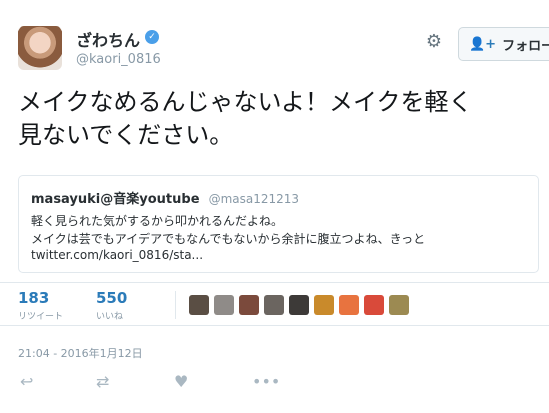 Image resolution: width=549 pixels, height=413 pixels. What do you see at coordinates (245, 102) in the screenshot?
I see `tweet-line: メイクなめるんじゃないよ！メイクを軽く` at bounding box center [245, 102].